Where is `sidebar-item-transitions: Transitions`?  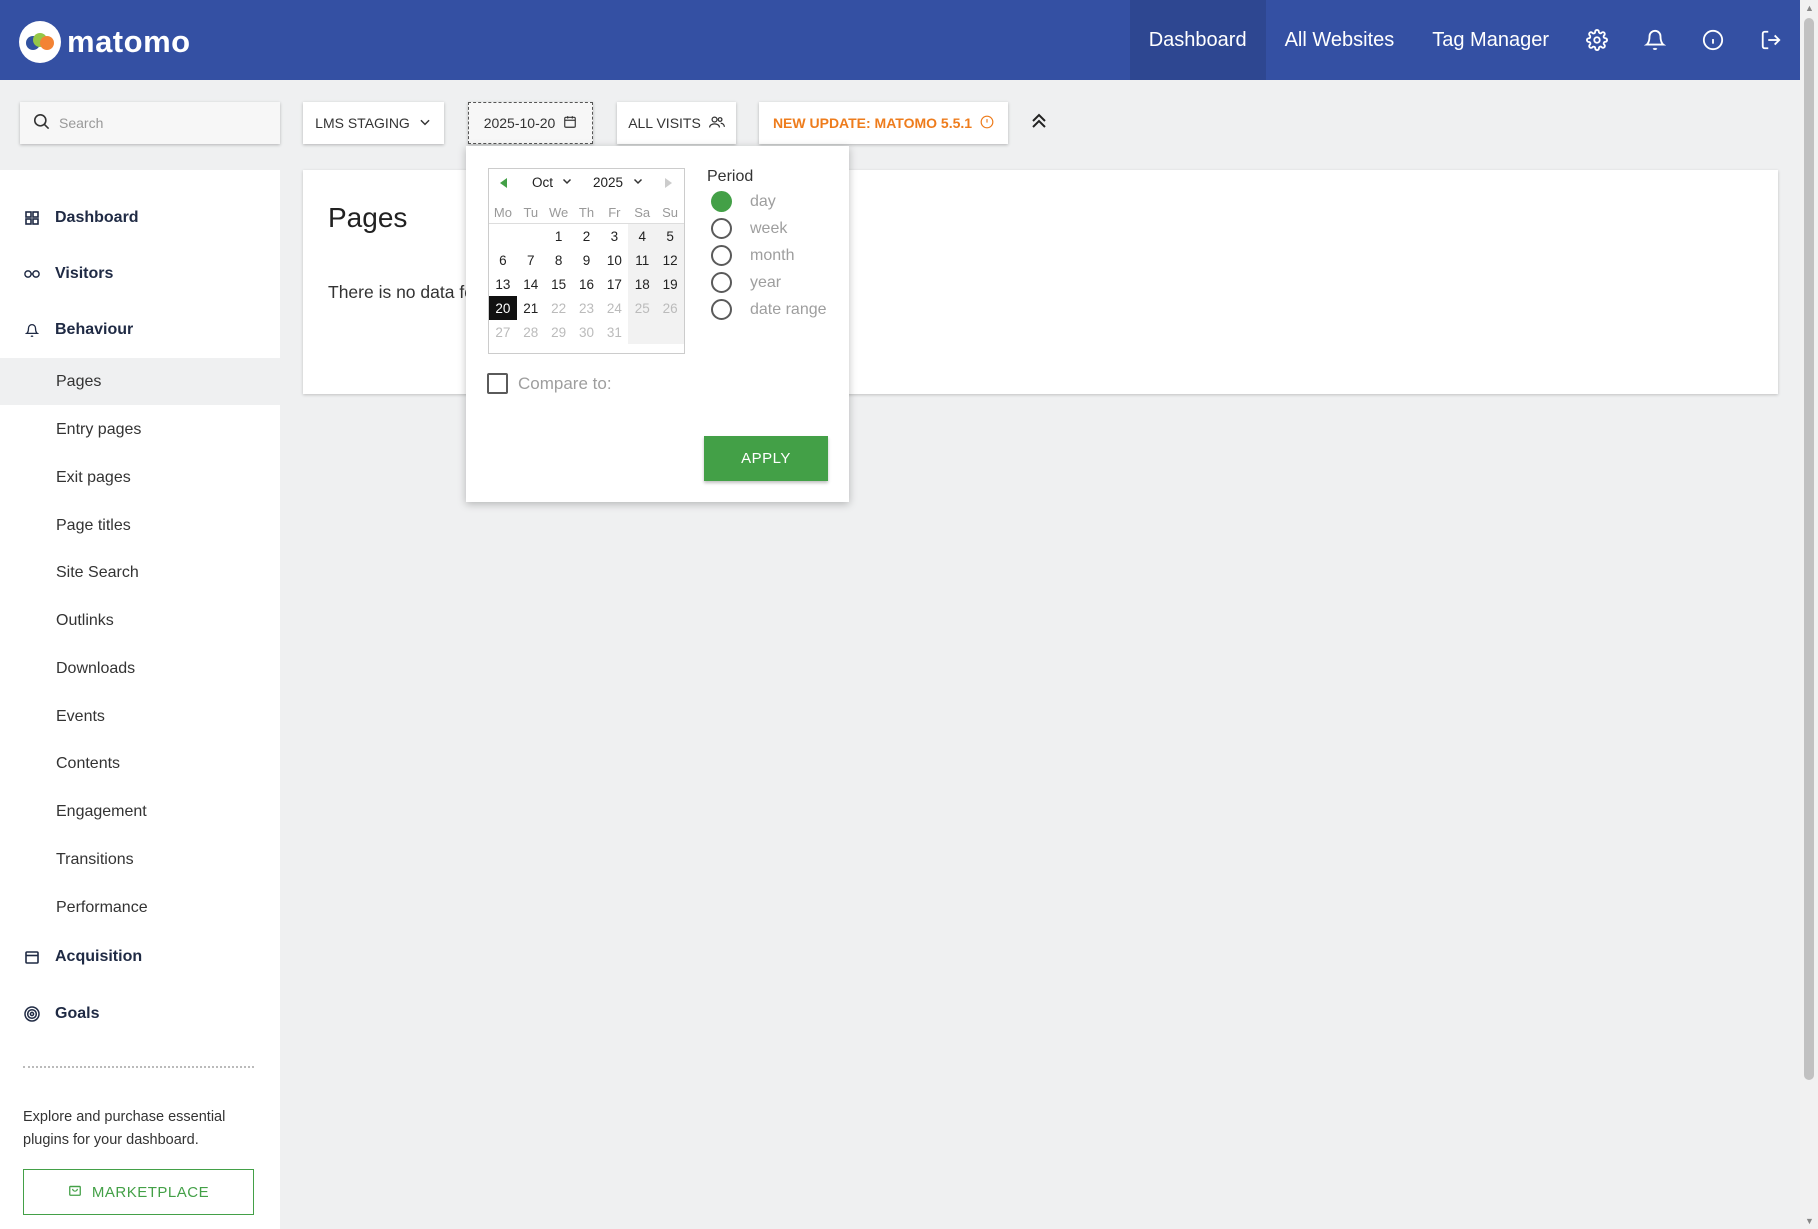 sidebar-item-transitions: Transitions is located at coordinates (140, 859).